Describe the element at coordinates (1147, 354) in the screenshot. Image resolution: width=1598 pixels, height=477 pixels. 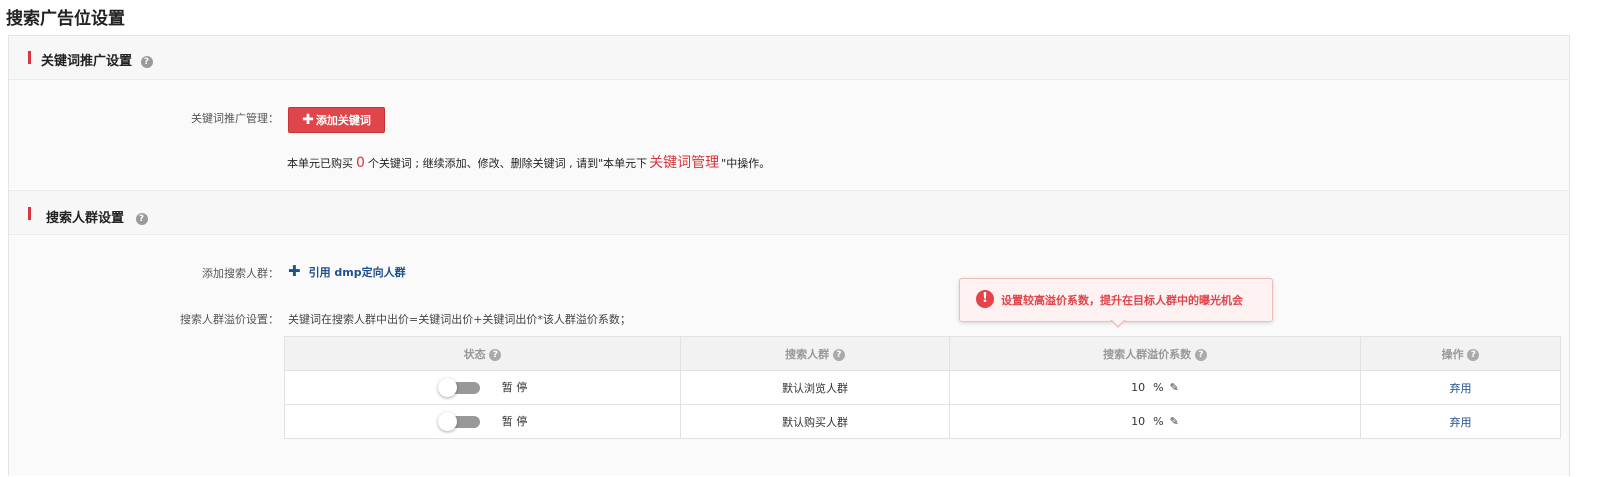
I see `column-label: 搜索人群溢价系数` at that location.